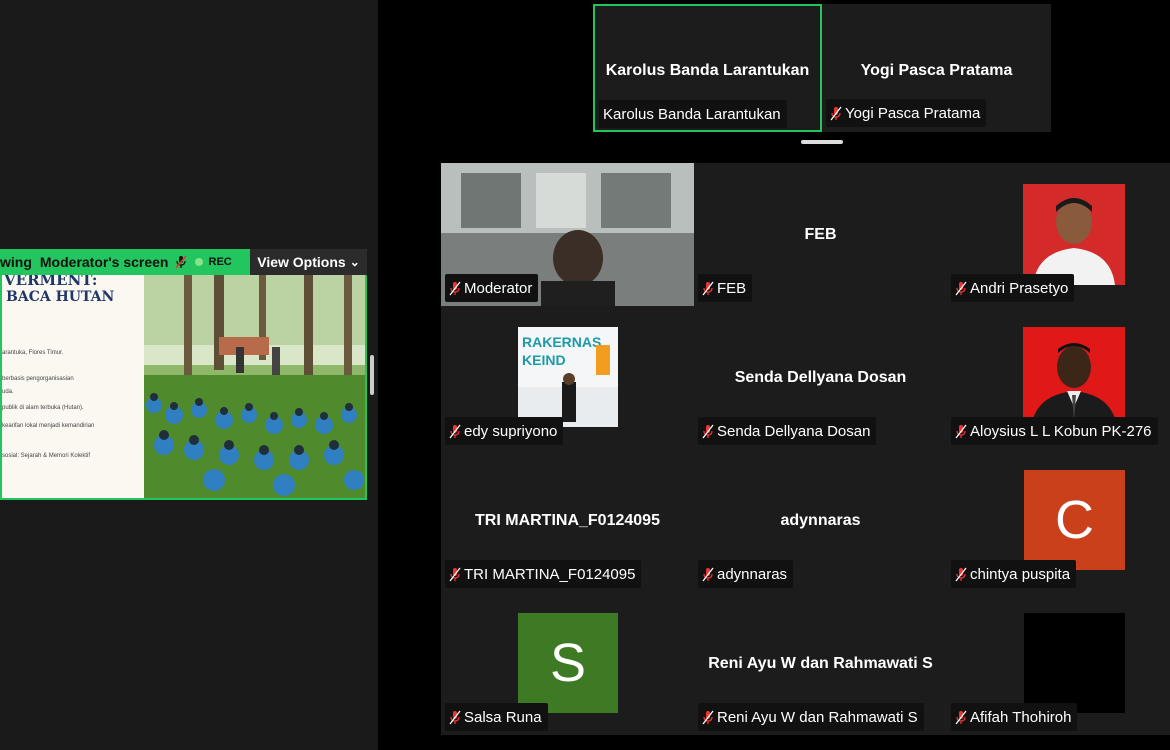  What do you see at coordinates (60, 297) in the screenshot?
I see `slide-subtitle: BACA HUTAN` at bounding box center [60, 297].